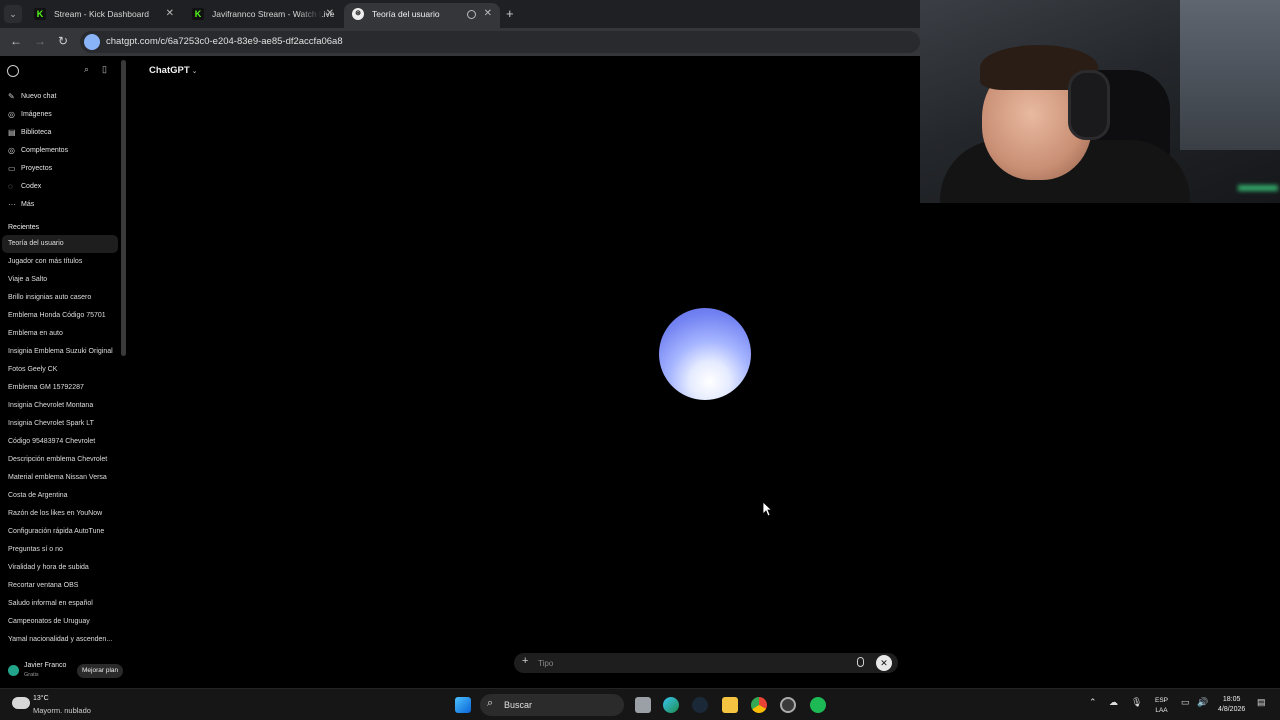 The image size is (1280, 720). What do you see at coordinates (1161, 706) in the screenshot?
I see `language-indicator: ESP LAA` at bounding box center [1161, 706].